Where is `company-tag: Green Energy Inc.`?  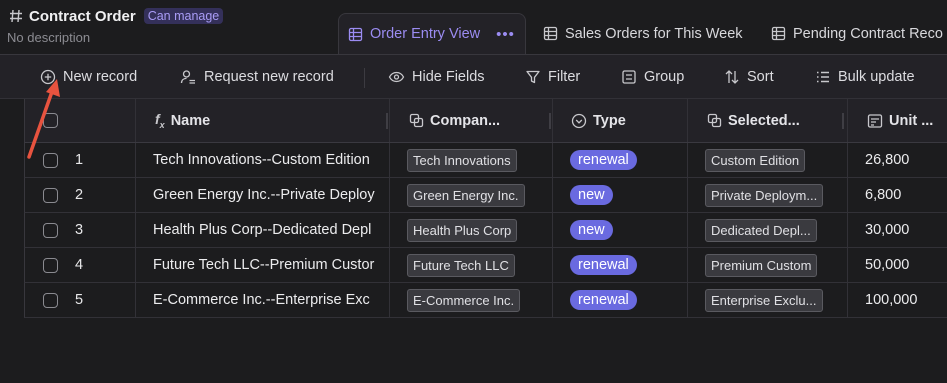
company-tag: Green Energy Inc. is located at coordinates (466, 195).